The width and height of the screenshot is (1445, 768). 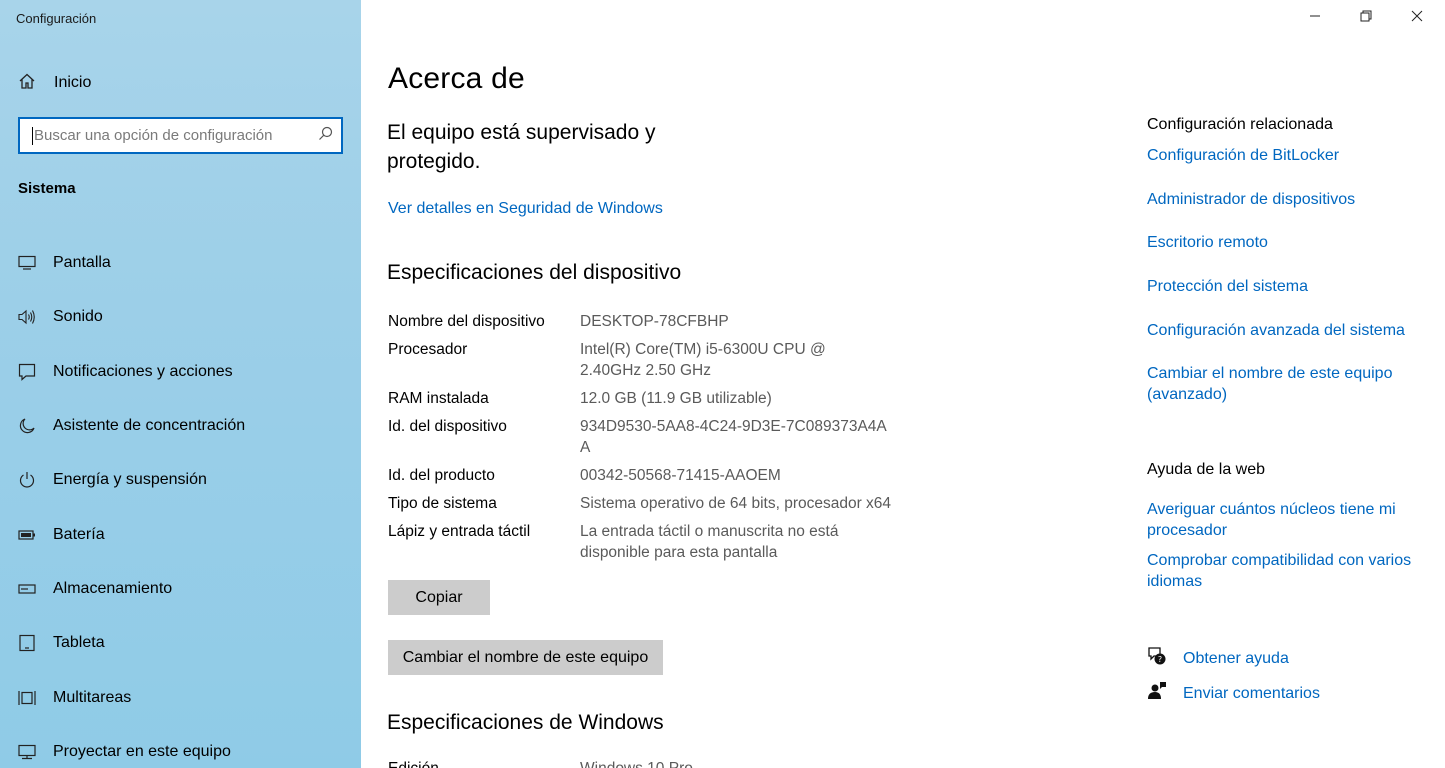 I want to click on sidebar-item-tableta: Tableta, so click(x=180, y=643).